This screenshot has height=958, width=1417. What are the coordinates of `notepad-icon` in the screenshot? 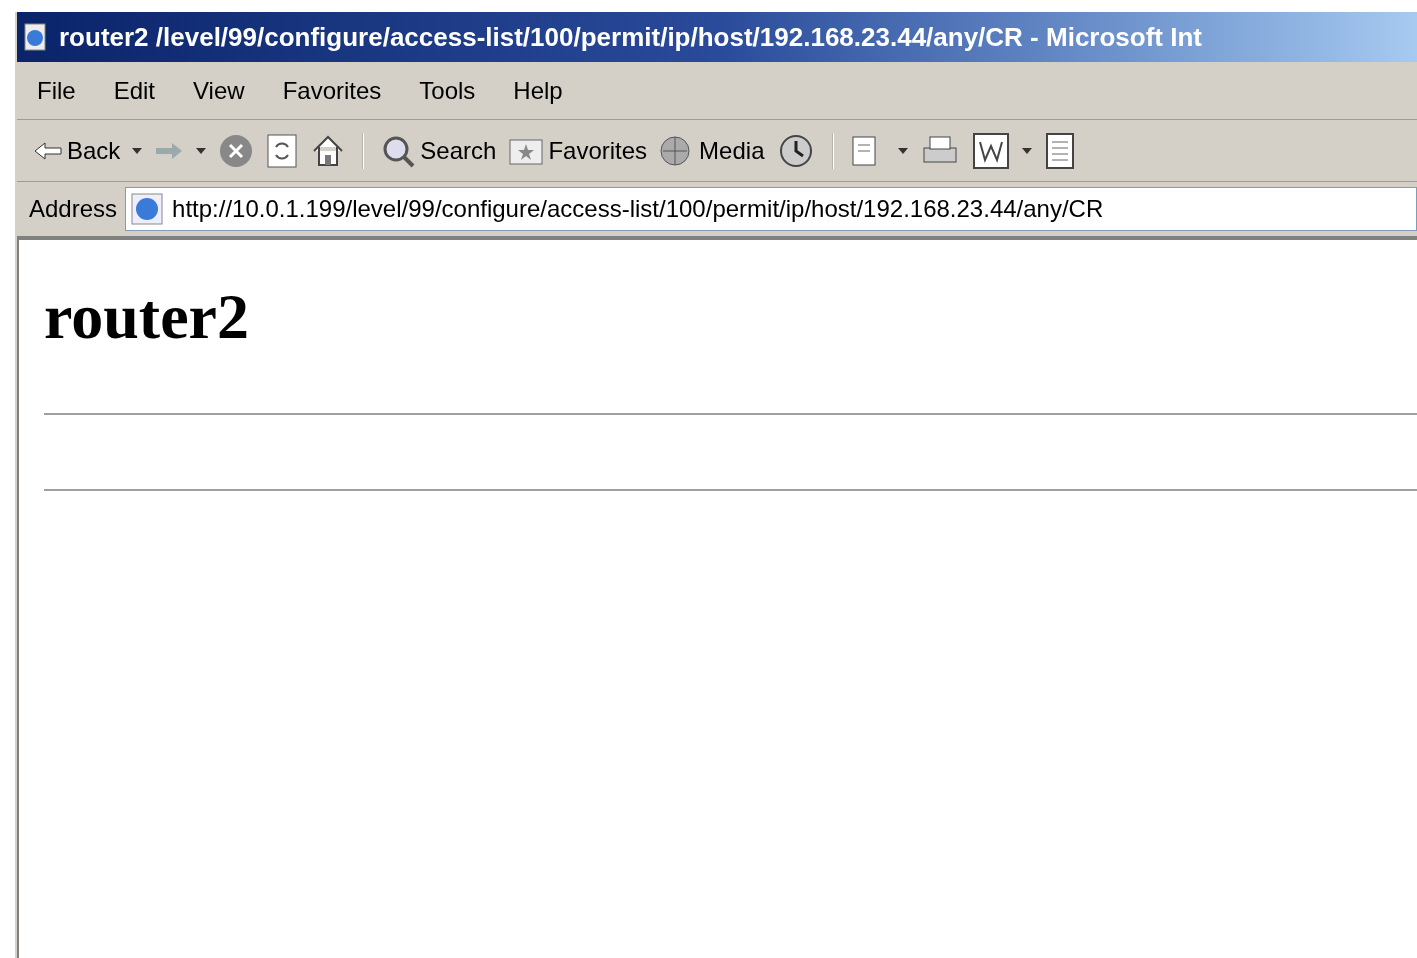 It's located at (1060, 150).